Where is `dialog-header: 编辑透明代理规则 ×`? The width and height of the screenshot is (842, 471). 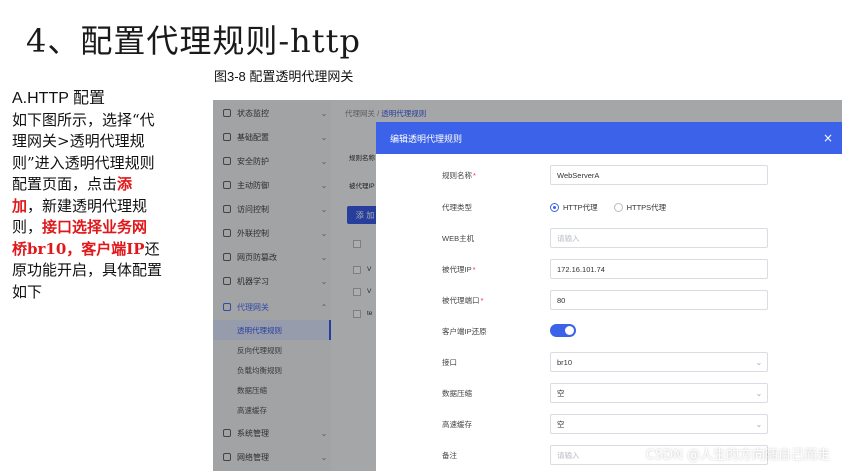
dialog-header: 编辑透明代理规则 × is located at coordinates (609, 138).